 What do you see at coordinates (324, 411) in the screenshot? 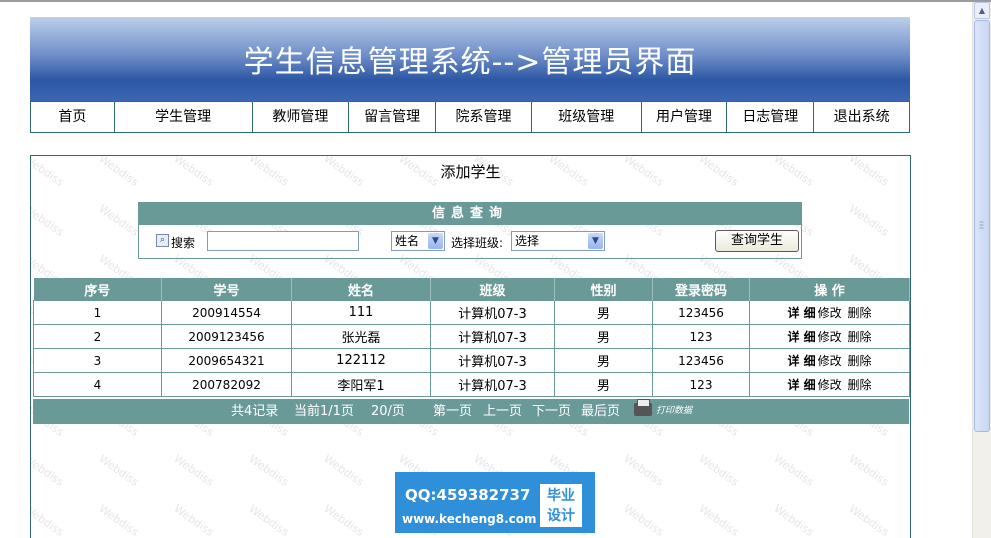
I see `pager-current: 当前1/1页` at bounding box center [324, 411].